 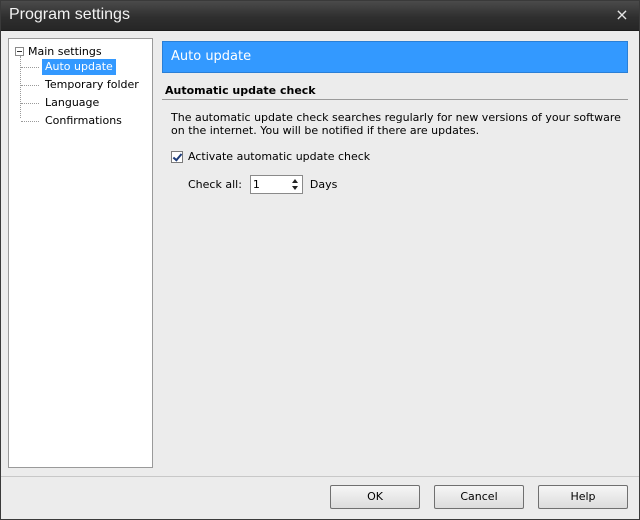 I want to click on help-button: Help, so click(x=583, y=497).